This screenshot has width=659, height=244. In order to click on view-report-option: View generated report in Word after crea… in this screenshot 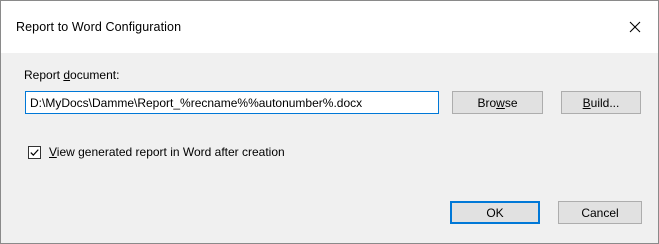, I will do `click(156, 152)`.